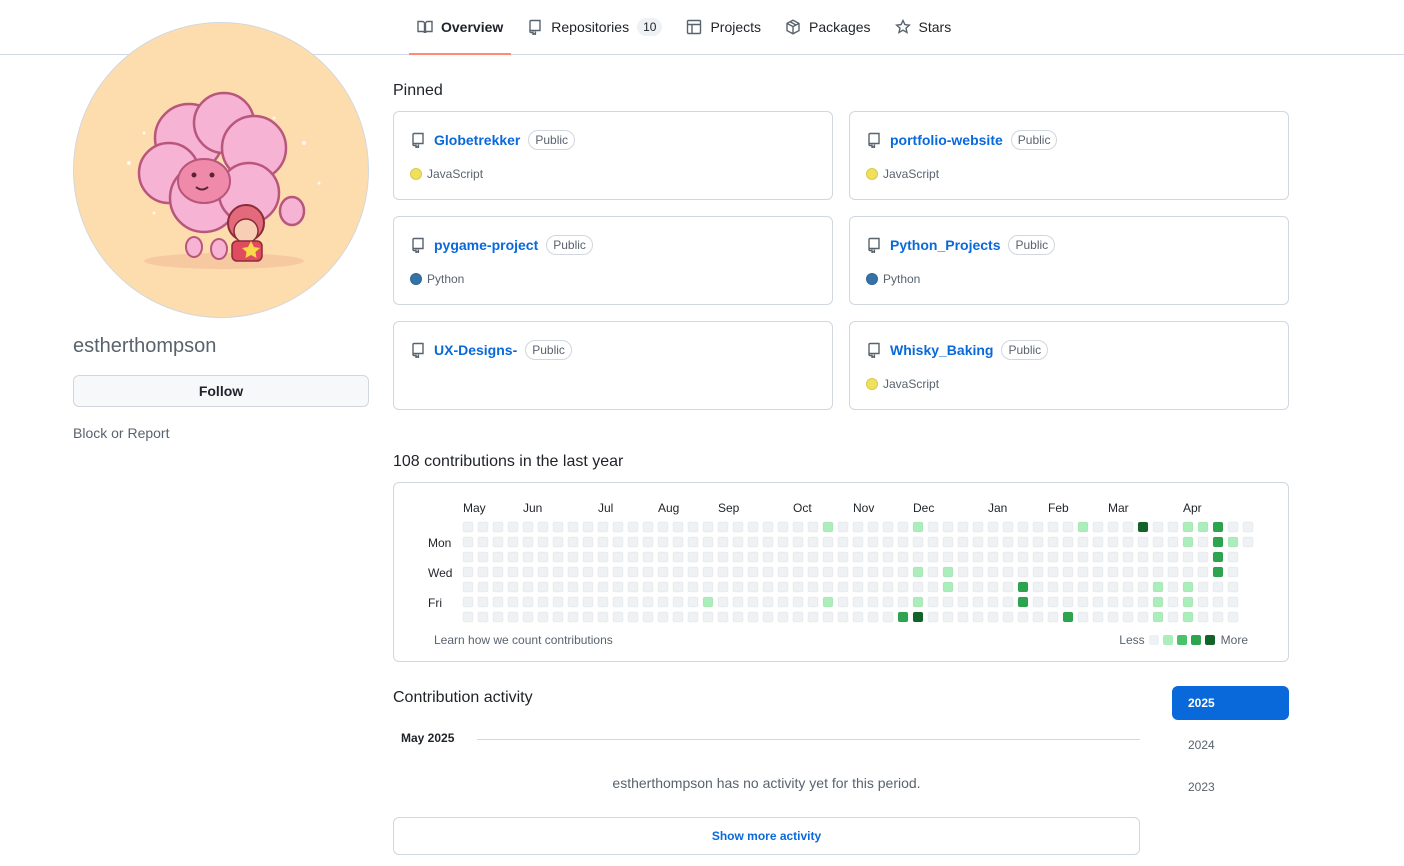 Image resolution: width=1404 pixels, height=866 pixels. What do you see at coordinates (477, 140) in the screenshot?
I see `pinned-repo-link: Globetrekker` at bounding box center [477, 140].